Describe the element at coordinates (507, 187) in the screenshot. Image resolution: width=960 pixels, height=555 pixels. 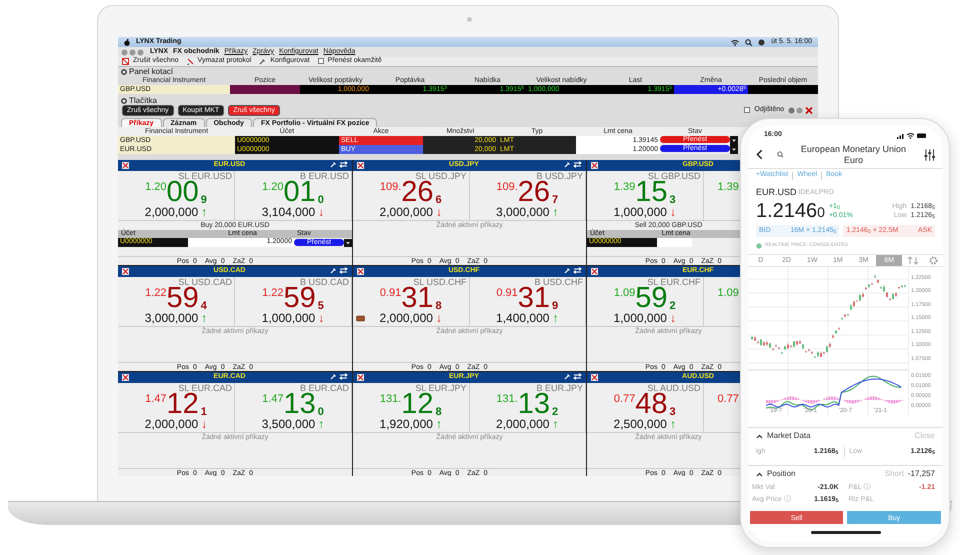
I see `price-prefix: 109.` at that location.